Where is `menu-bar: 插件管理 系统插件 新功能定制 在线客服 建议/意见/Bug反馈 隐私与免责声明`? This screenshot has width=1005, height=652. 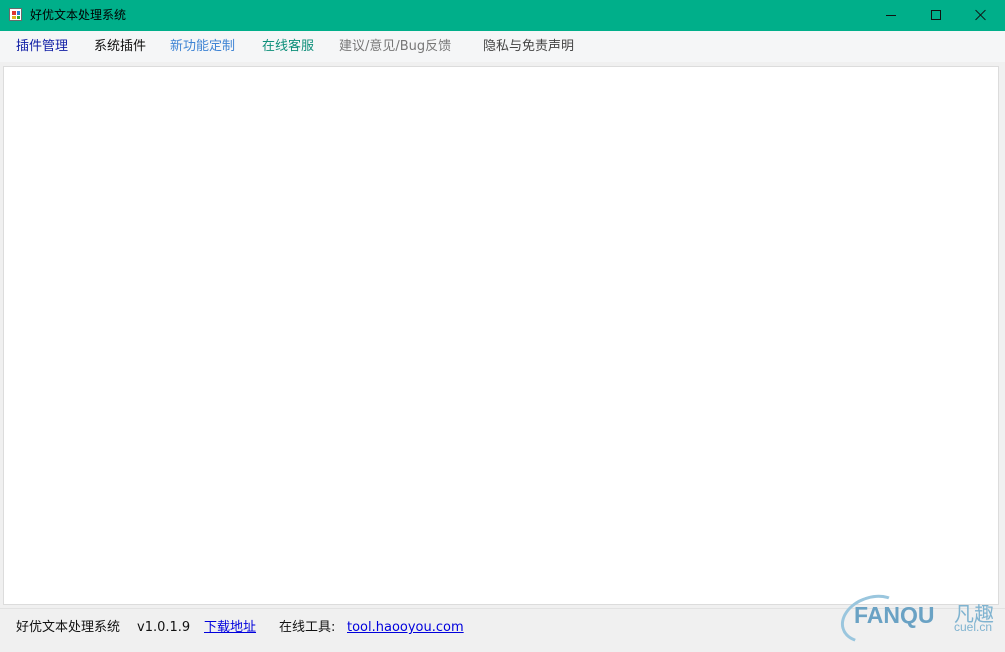
menu-bar: 插件管理 系统插件 新功能定制 在线客服 建议/意见/Bug反馈 隐私与免责声明 is located at coordinates (502, 46).